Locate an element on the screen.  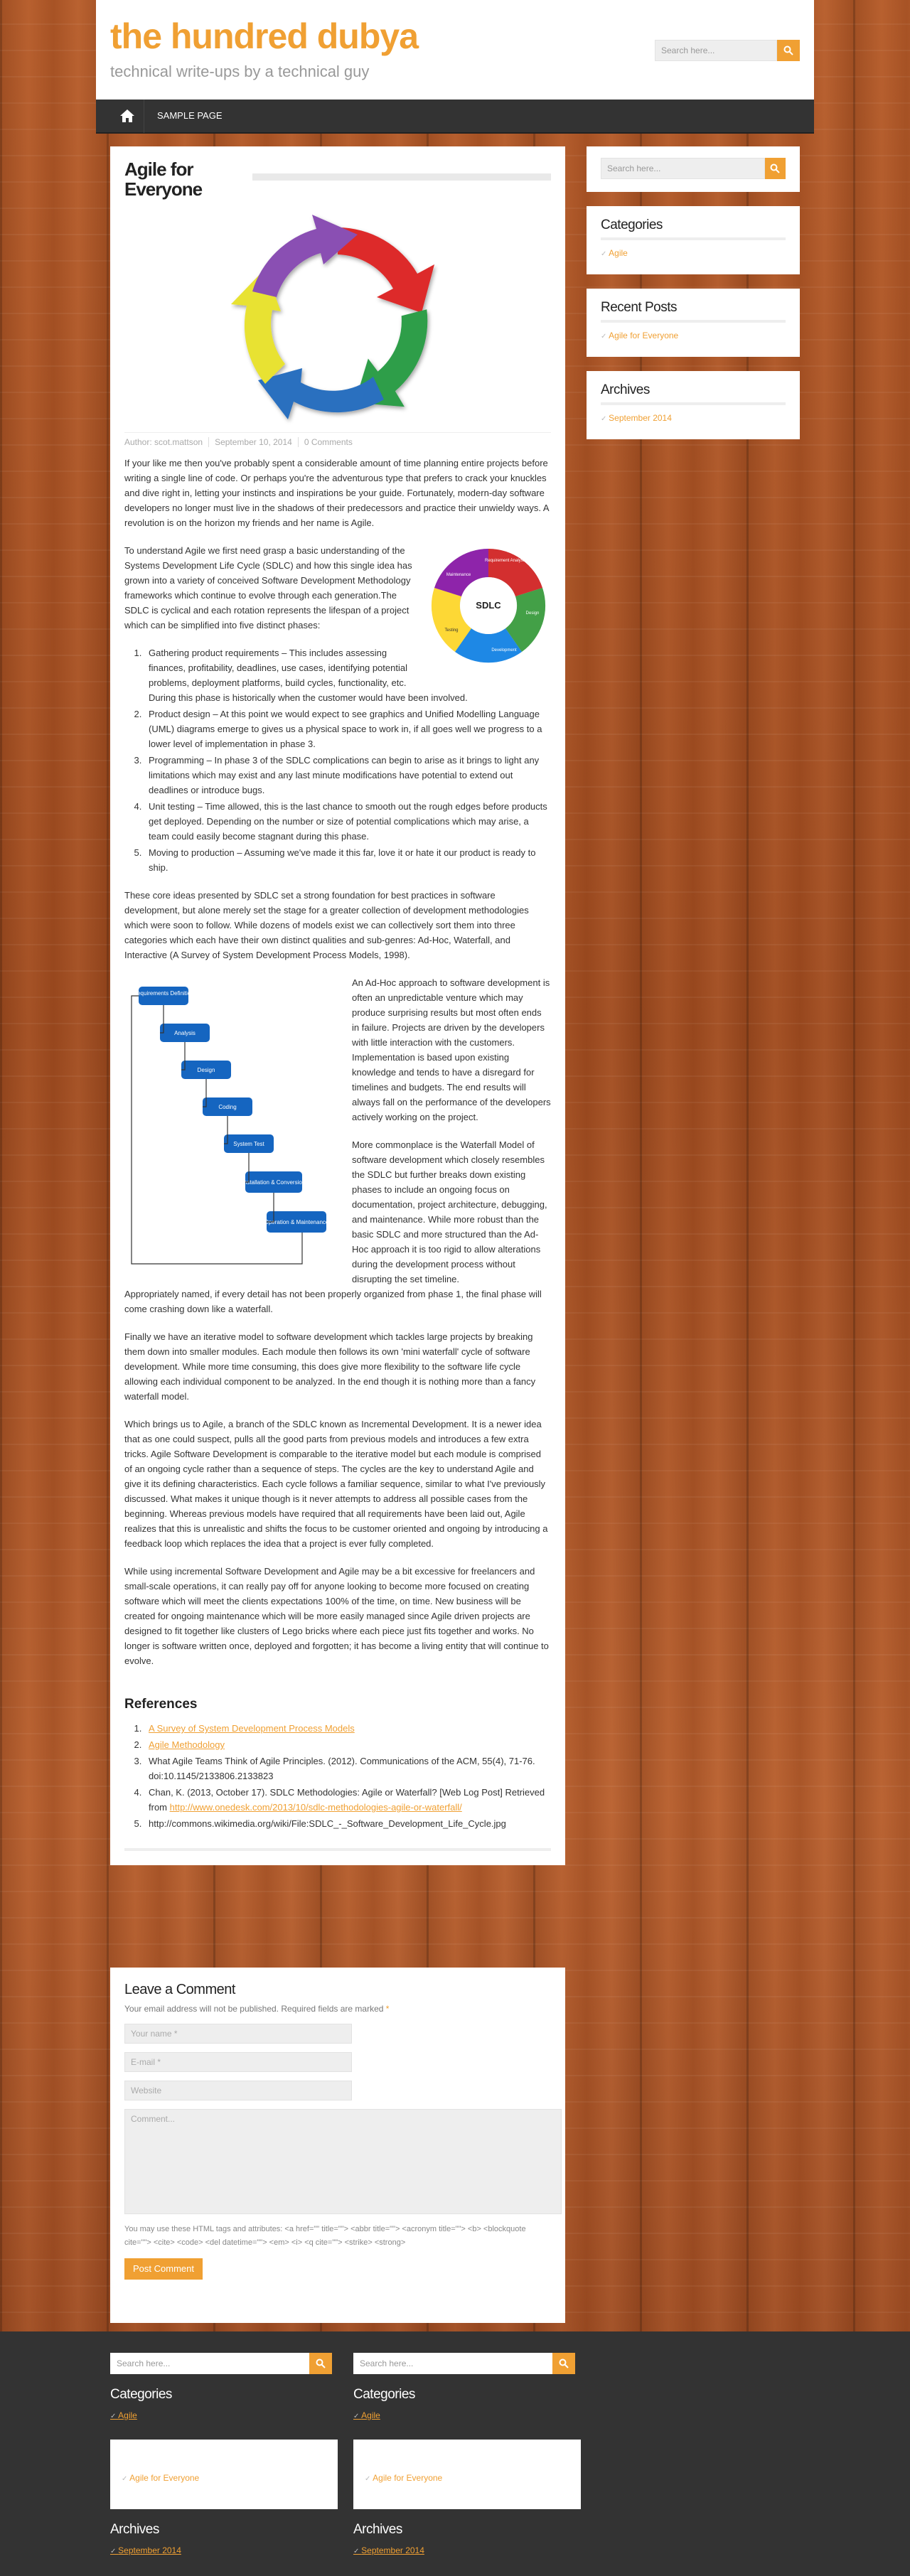
post-comments-link: 0 Comments is located at coordinates (331, 442).